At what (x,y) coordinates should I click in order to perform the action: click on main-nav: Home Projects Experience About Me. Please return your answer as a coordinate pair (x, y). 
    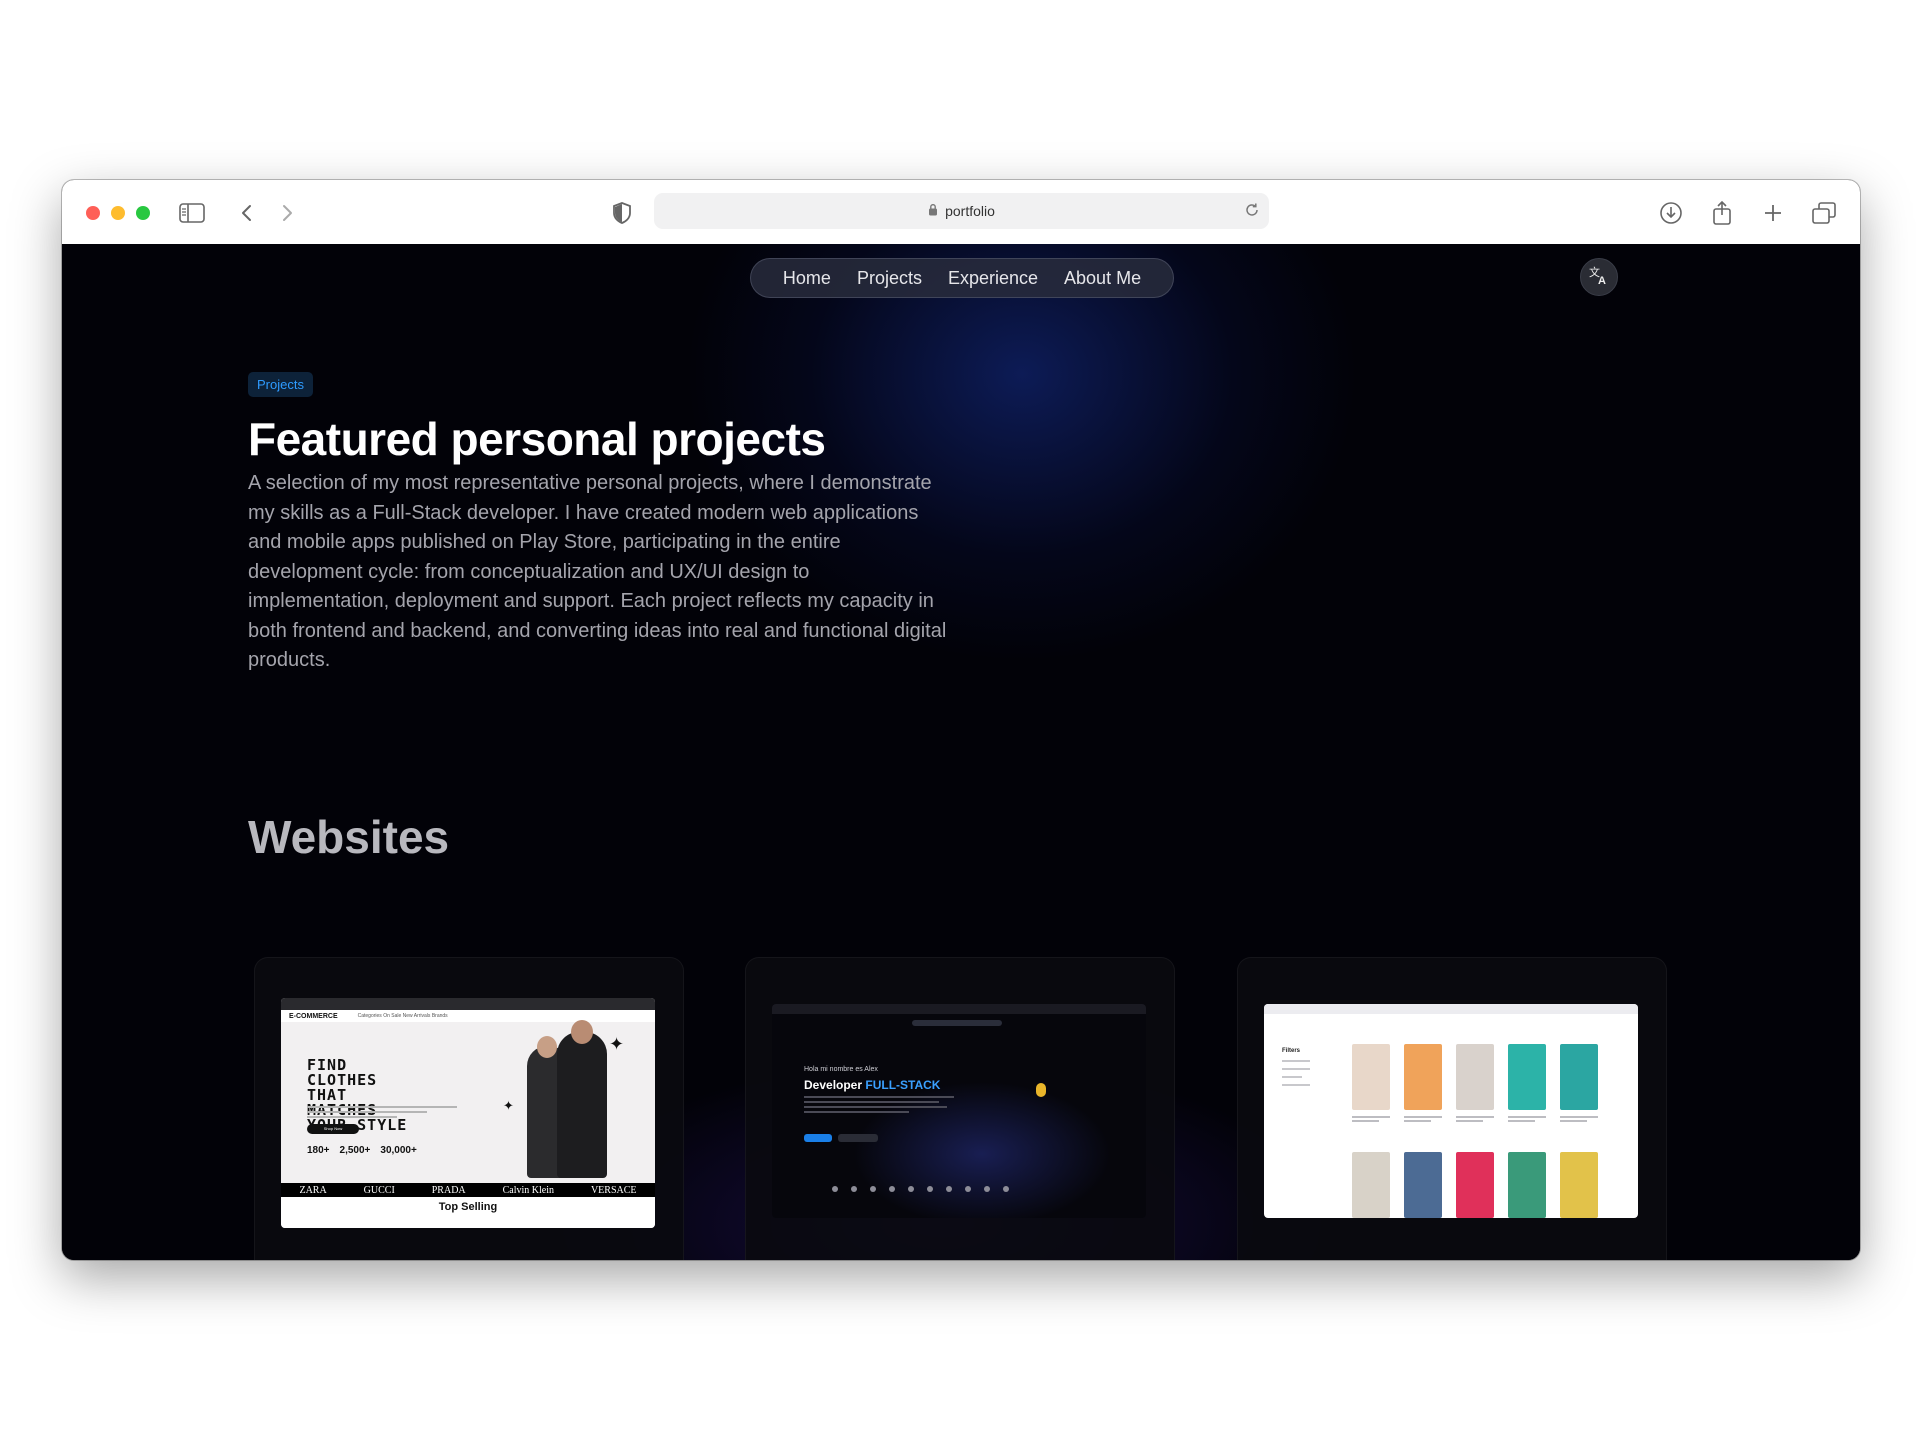
    Looking at the image, I should click on (962, 278).